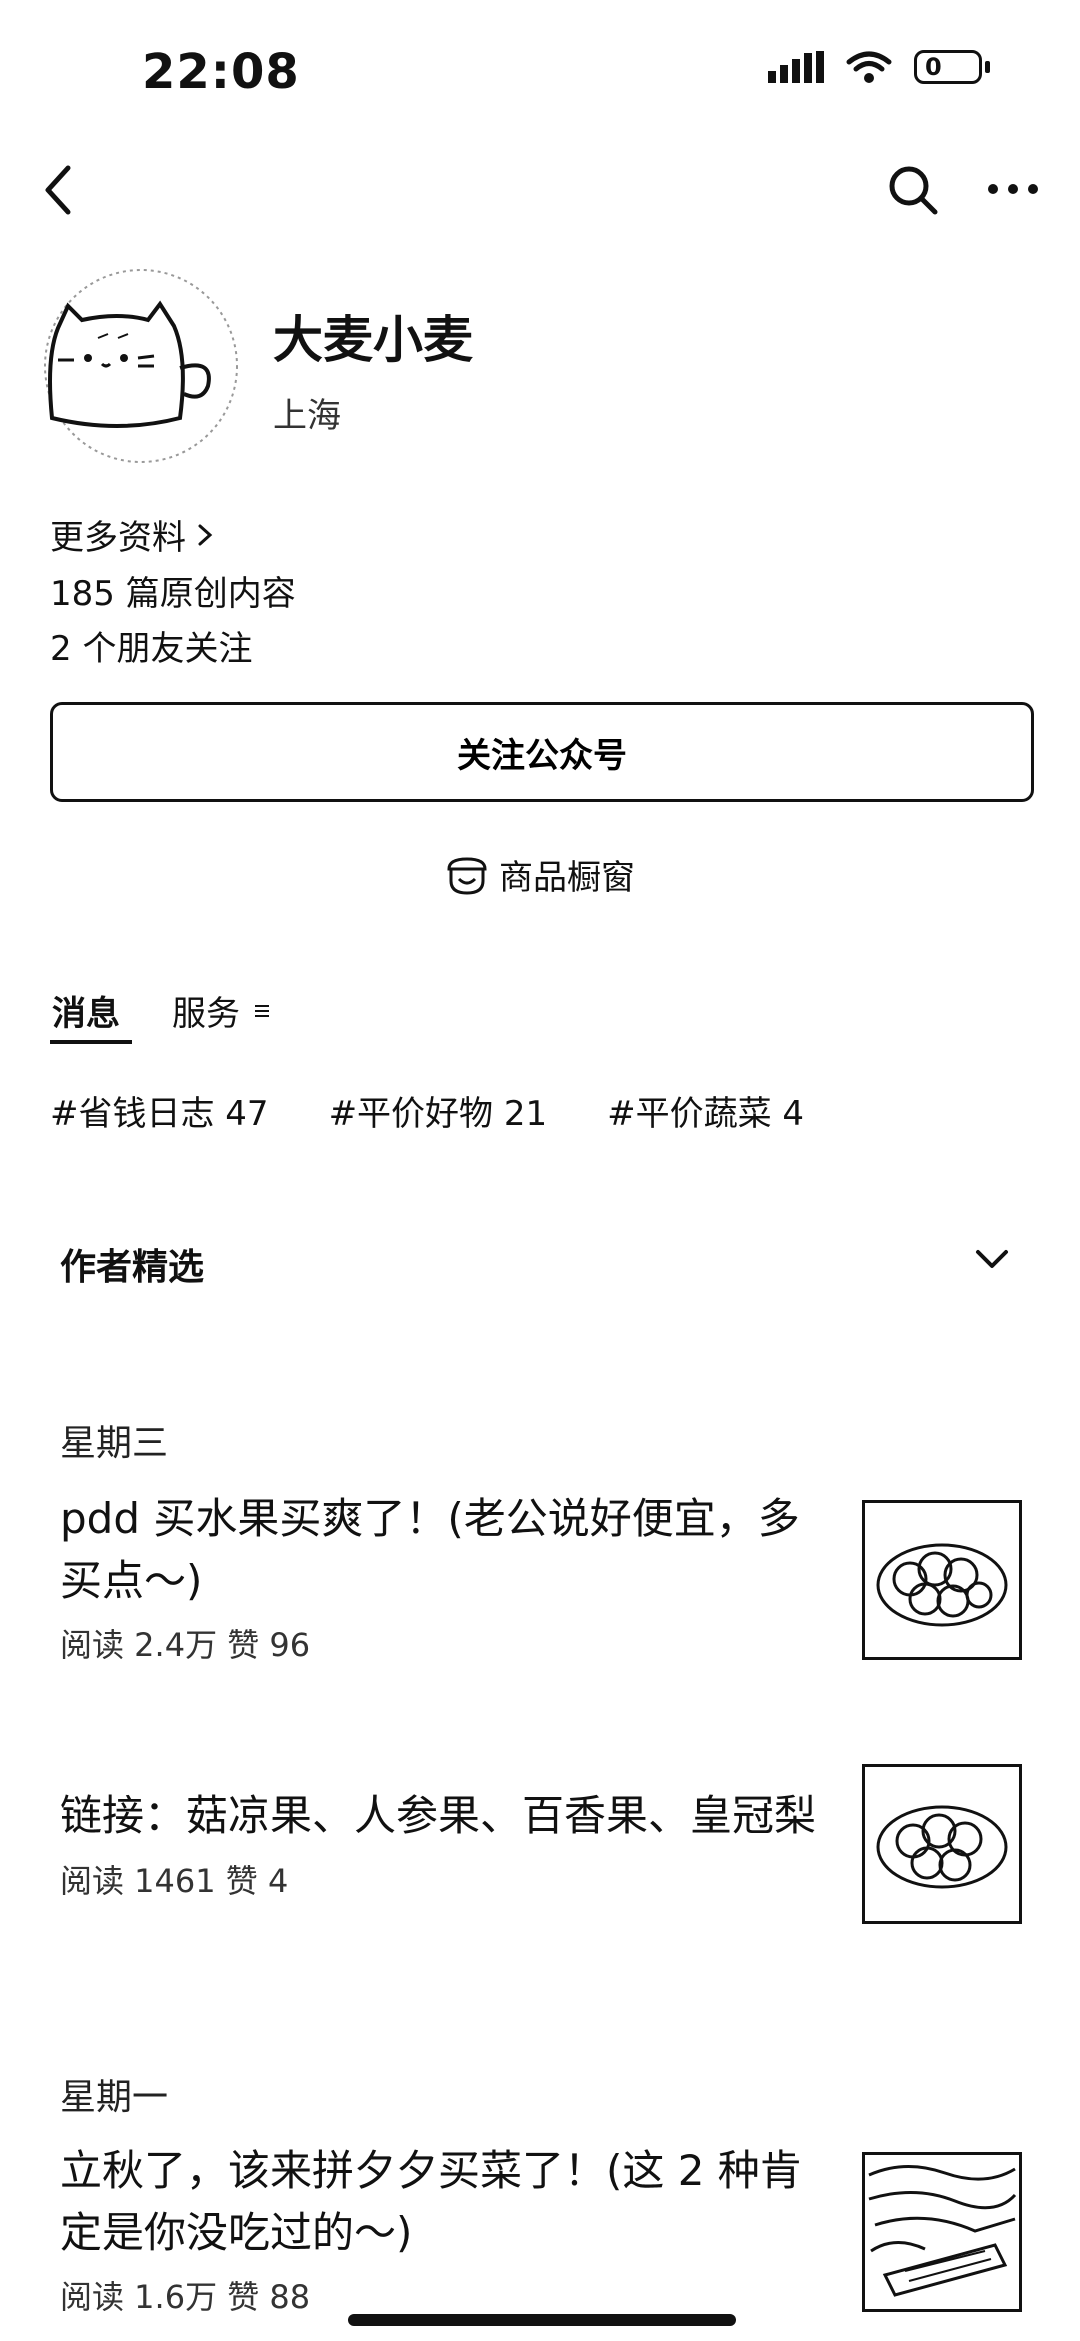  What do you see at coordinates (114, 1443) in the screenshot?
I see `feed-day-label: 星期三` at bounding box center [114, 1443].